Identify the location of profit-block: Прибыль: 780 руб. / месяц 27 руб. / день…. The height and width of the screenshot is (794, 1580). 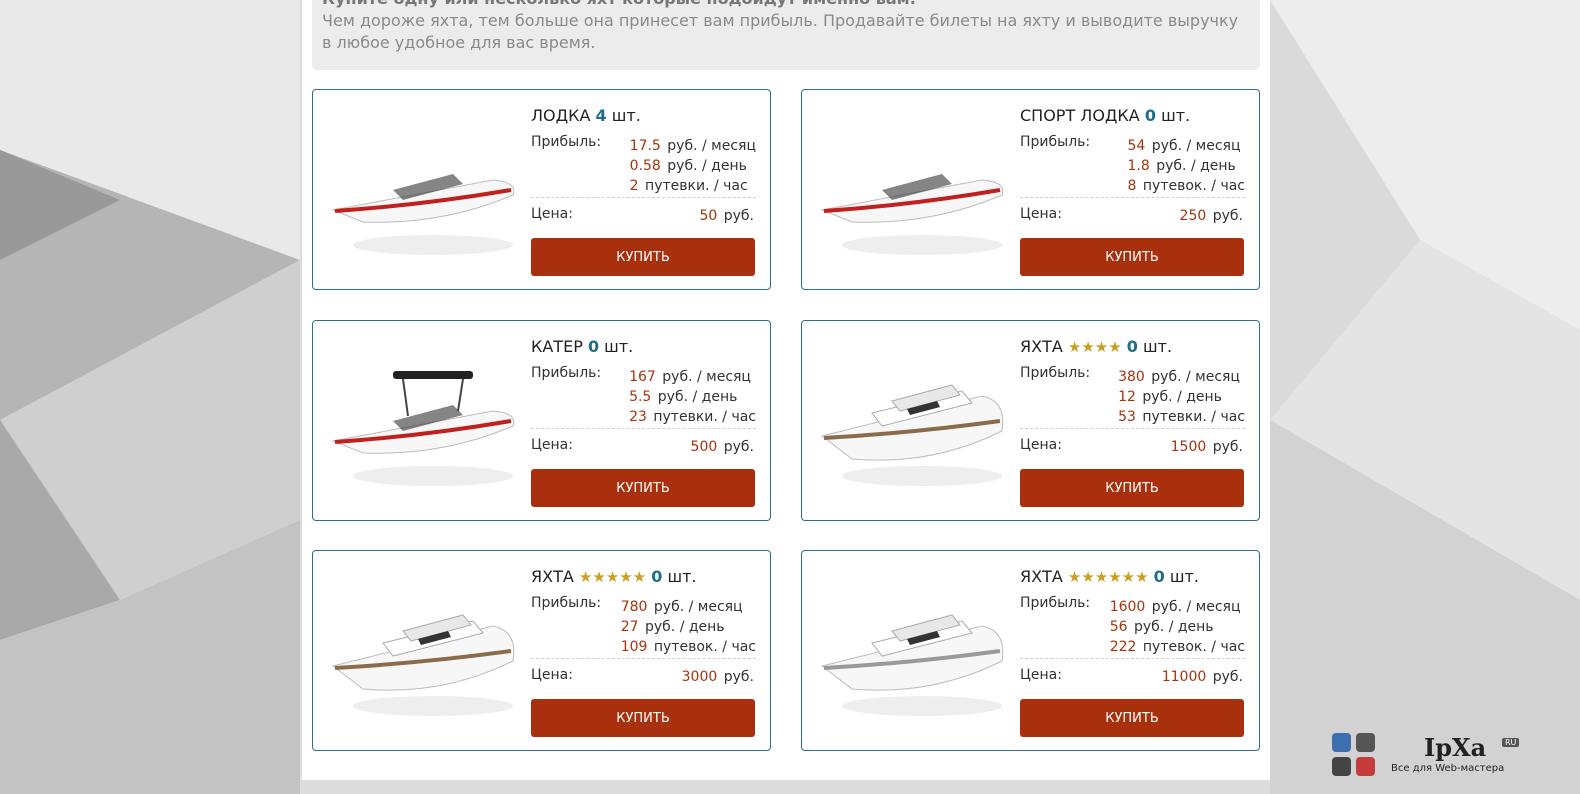
(643, 627).